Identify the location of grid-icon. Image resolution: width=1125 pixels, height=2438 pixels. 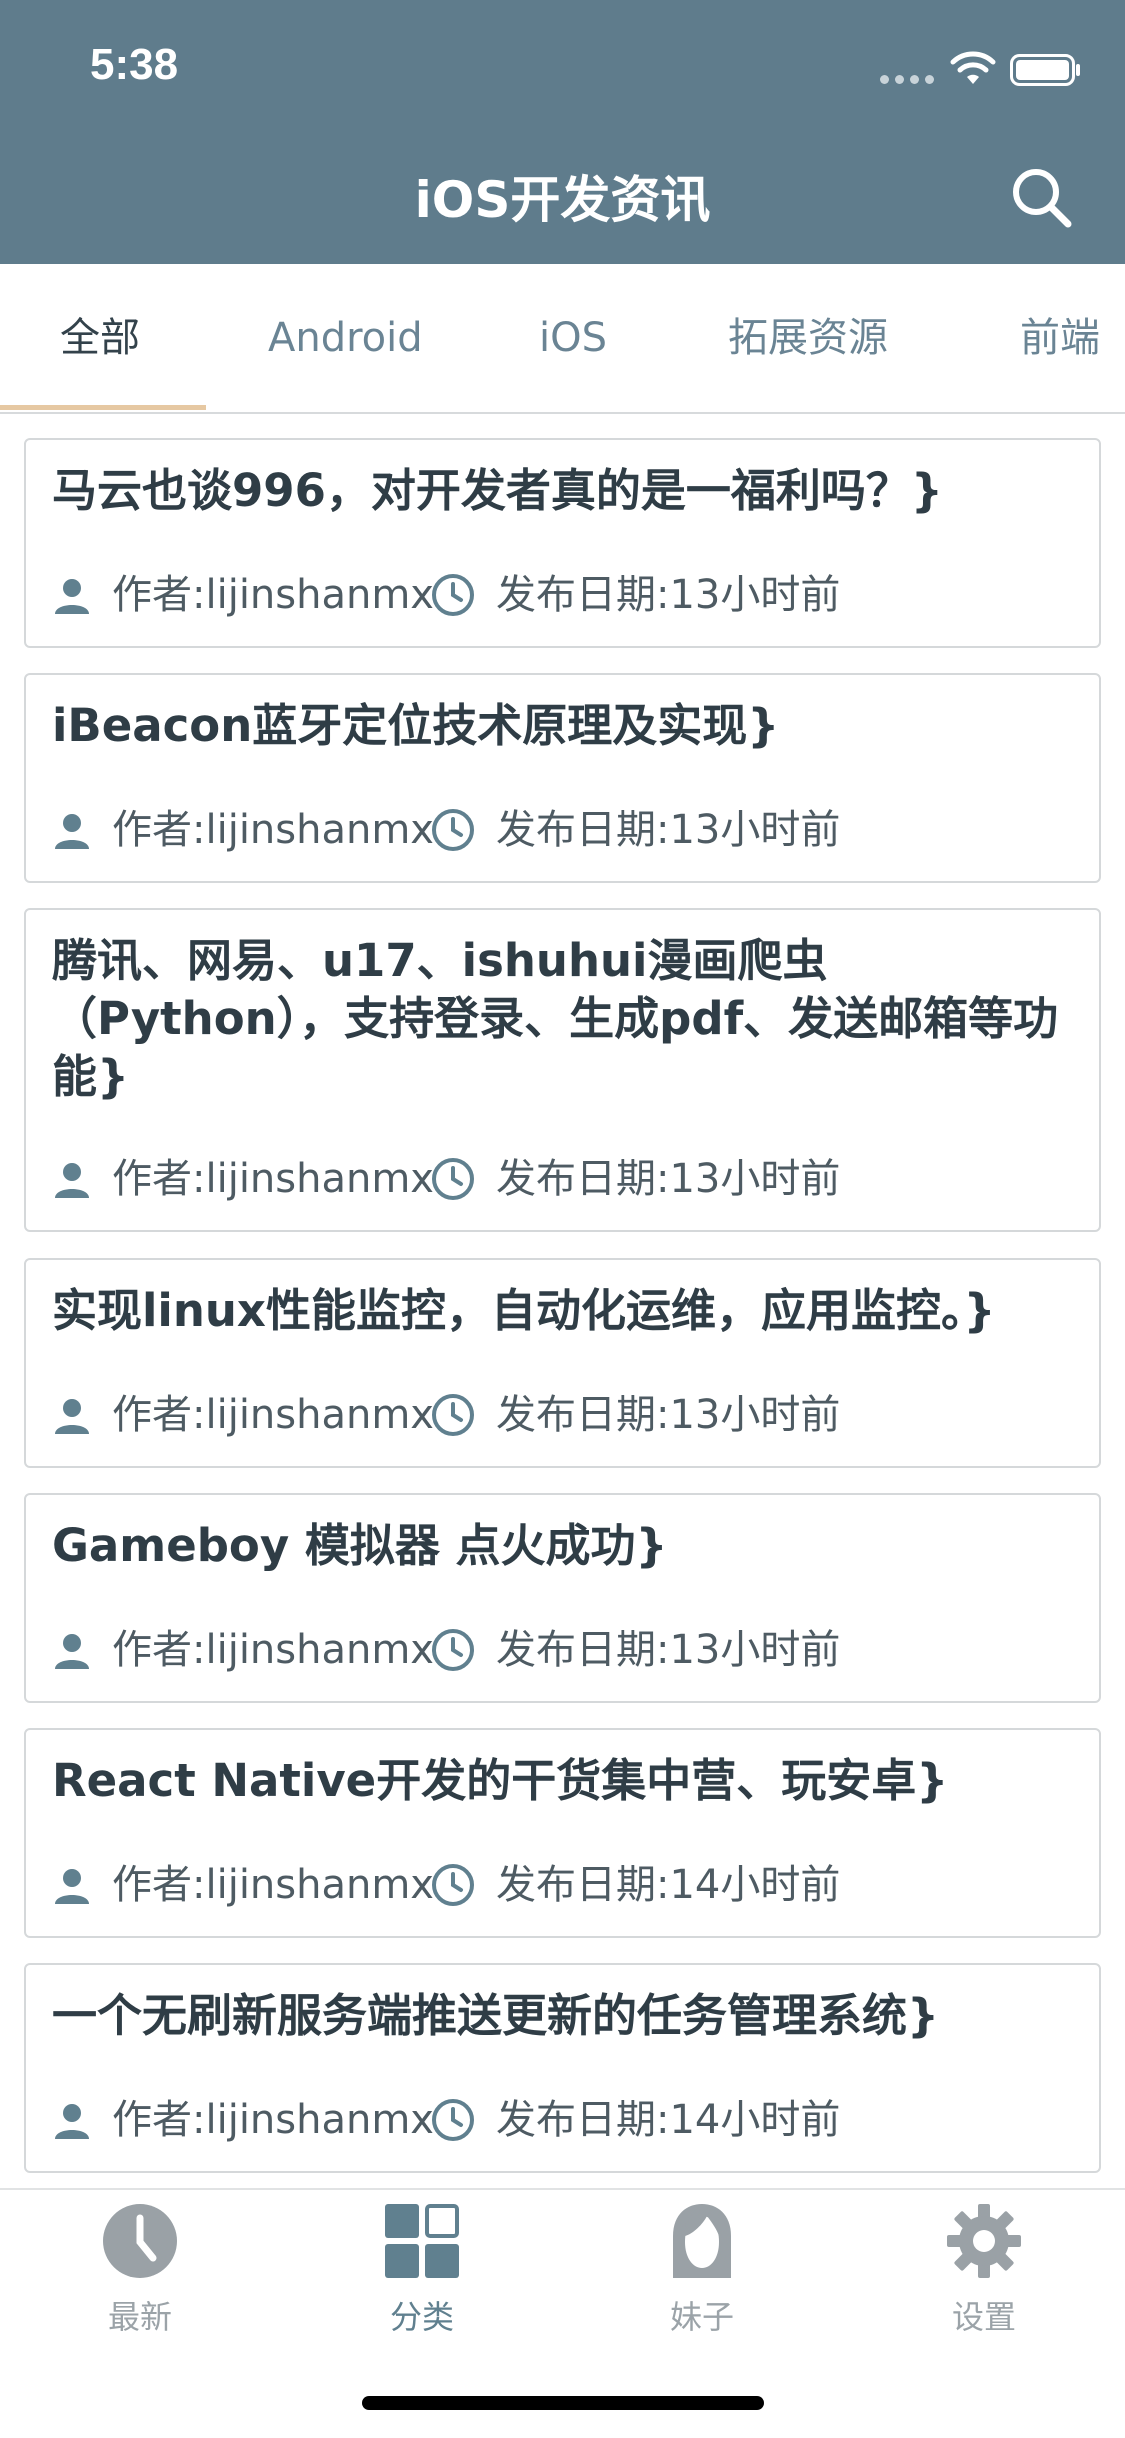
(422, 2241).